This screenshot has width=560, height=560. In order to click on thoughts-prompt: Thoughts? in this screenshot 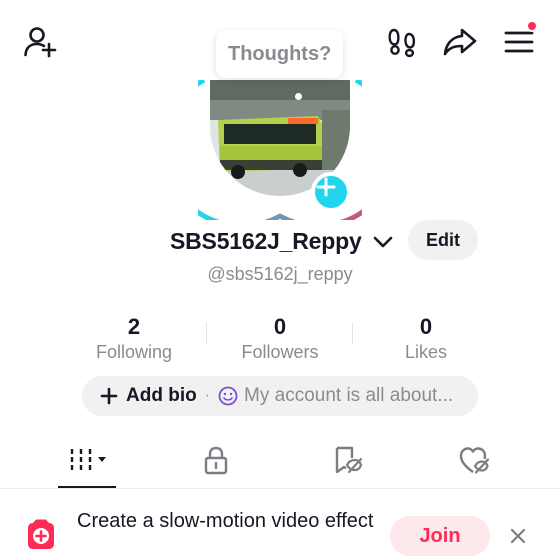, I will do `click(280, 53)`.